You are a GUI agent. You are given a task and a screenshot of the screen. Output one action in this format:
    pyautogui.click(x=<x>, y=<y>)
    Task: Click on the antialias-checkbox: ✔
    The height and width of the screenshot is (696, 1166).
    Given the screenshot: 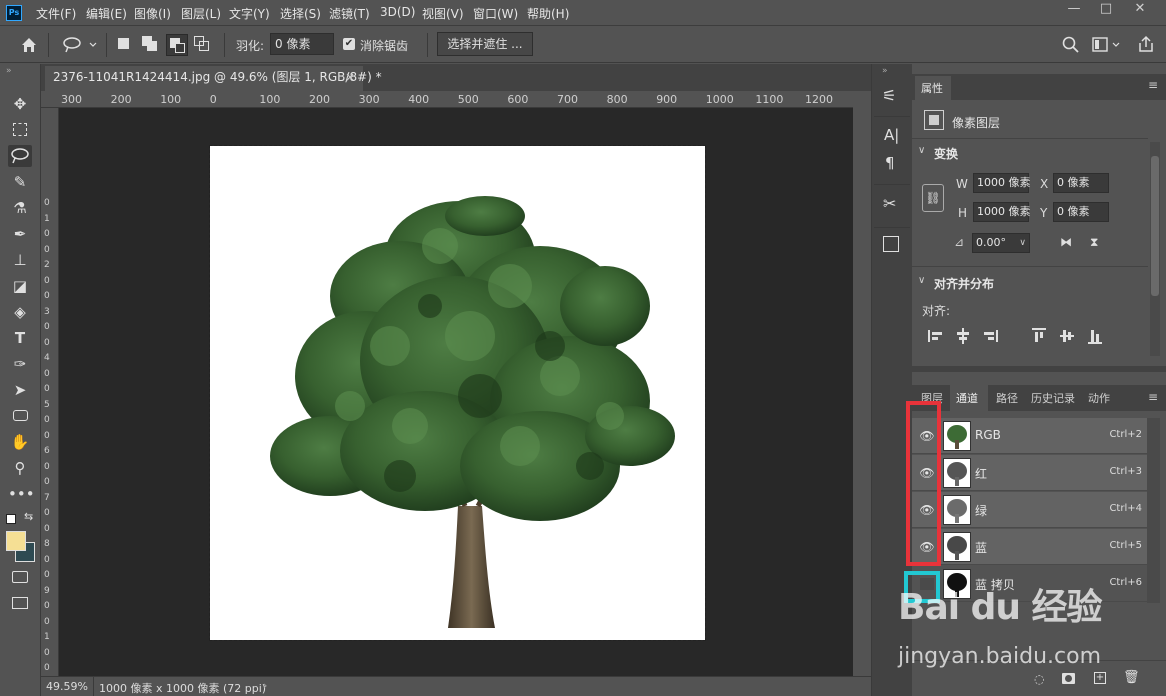 What is the action you would take?
    pyautogui.click(x=349, y=44)
    